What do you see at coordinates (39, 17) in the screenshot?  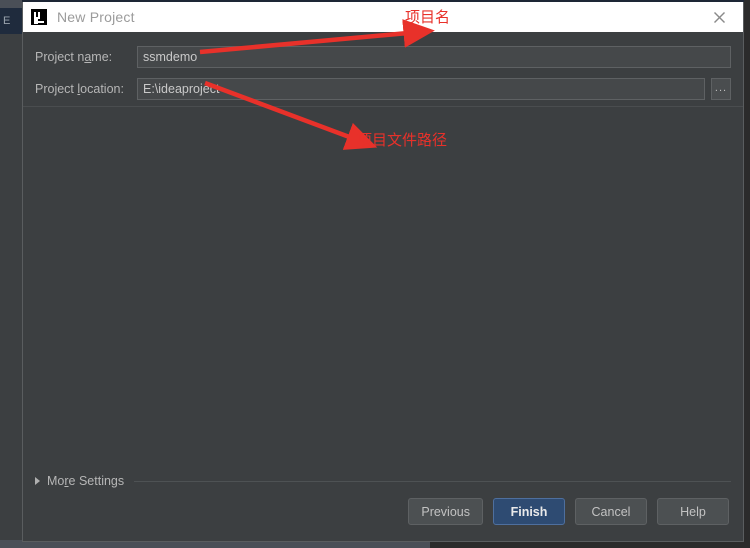 I see `intellij-idea-logo-icon` at bounding box center [39, 17].